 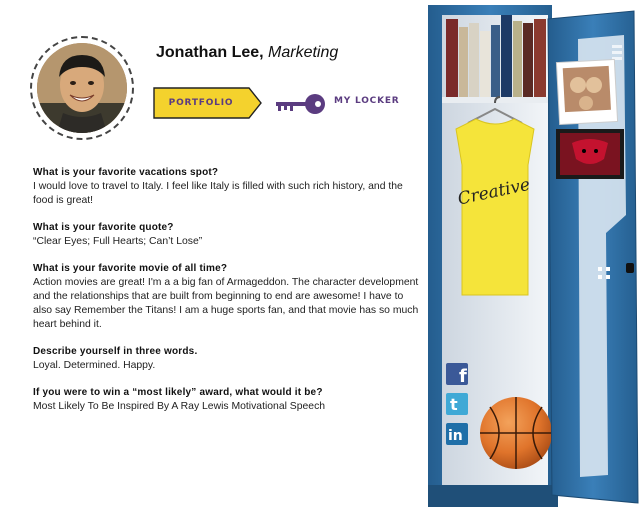 I want to click on qa-question: What is your favorite vacations spot?, so click(x=126, y=172).